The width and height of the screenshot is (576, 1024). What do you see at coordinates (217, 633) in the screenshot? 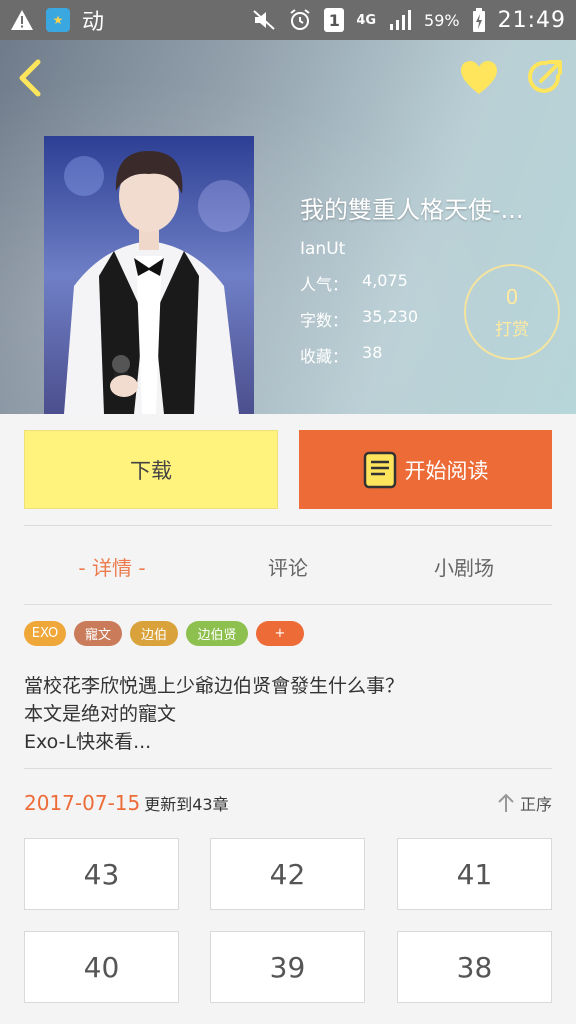
I see `tag-chip: 边伯贤` at bounding box center [217, 633].